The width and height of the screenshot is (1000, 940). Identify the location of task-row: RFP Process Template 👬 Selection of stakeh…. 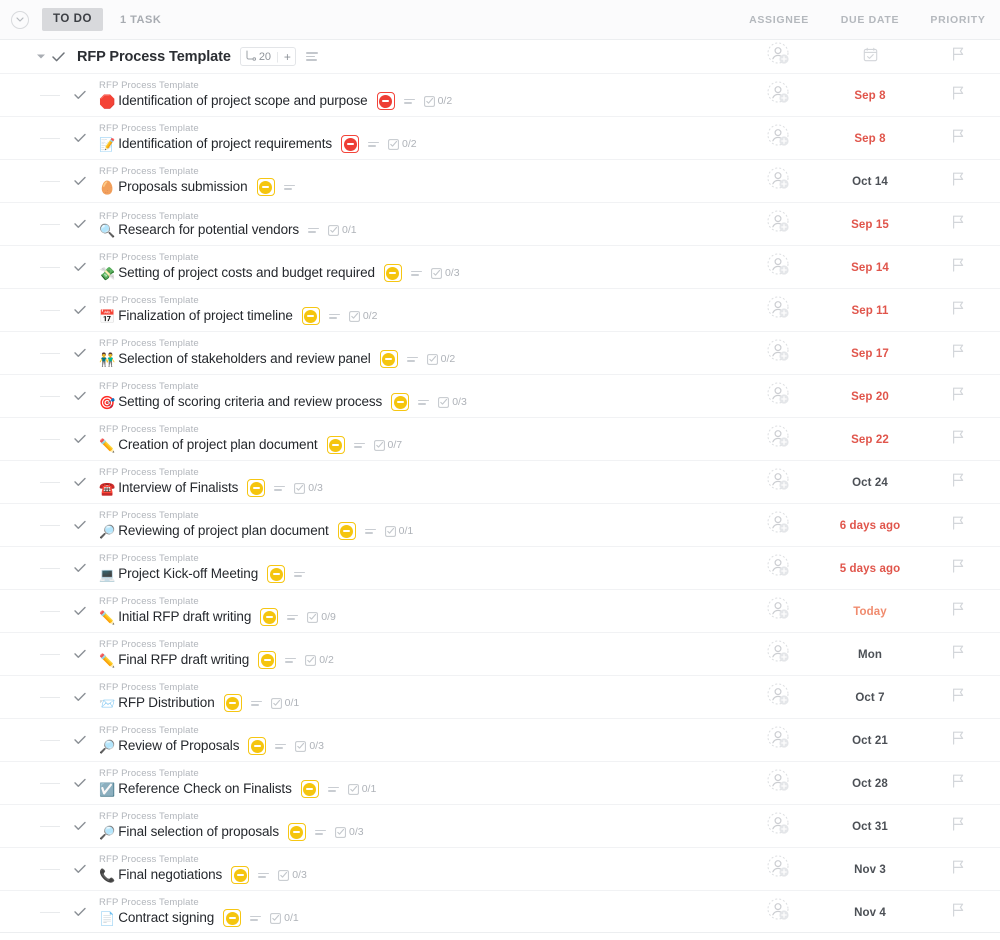
(500, 352).